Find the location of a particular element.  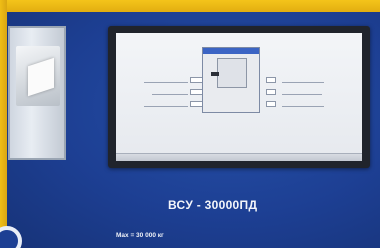

casing-left-edge is located at coordinates (3, 124).